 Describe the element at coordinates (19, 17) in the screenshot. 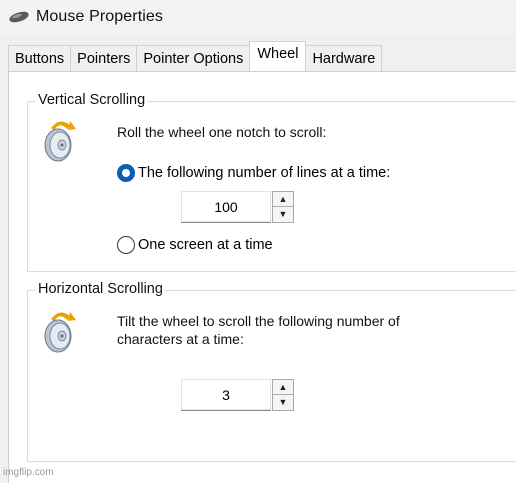

I see `mouse-icon` at that location.